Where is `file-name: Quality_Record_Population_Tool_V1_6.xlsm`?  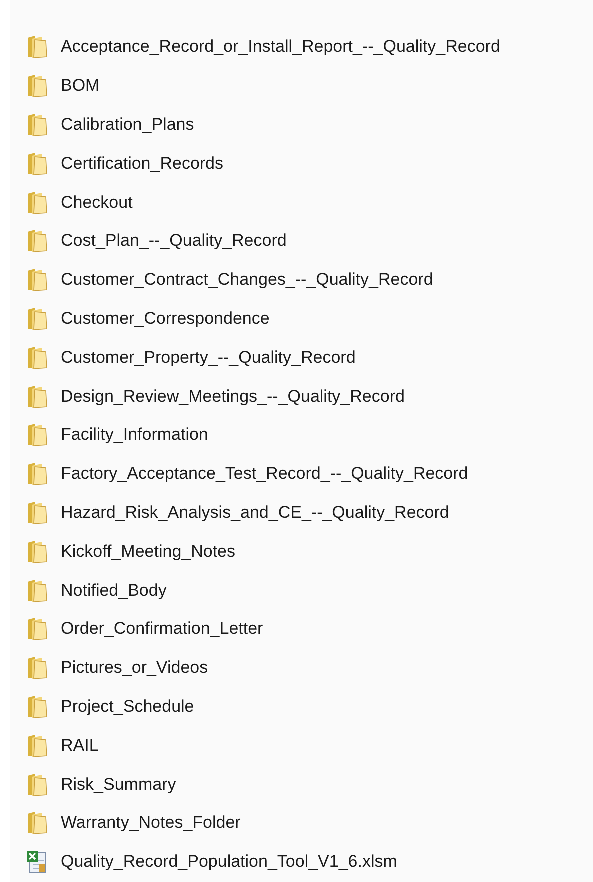
file-name: Quality_Record_Population_Tool_V1_6.xlsm is located at coordinates (229, 862).